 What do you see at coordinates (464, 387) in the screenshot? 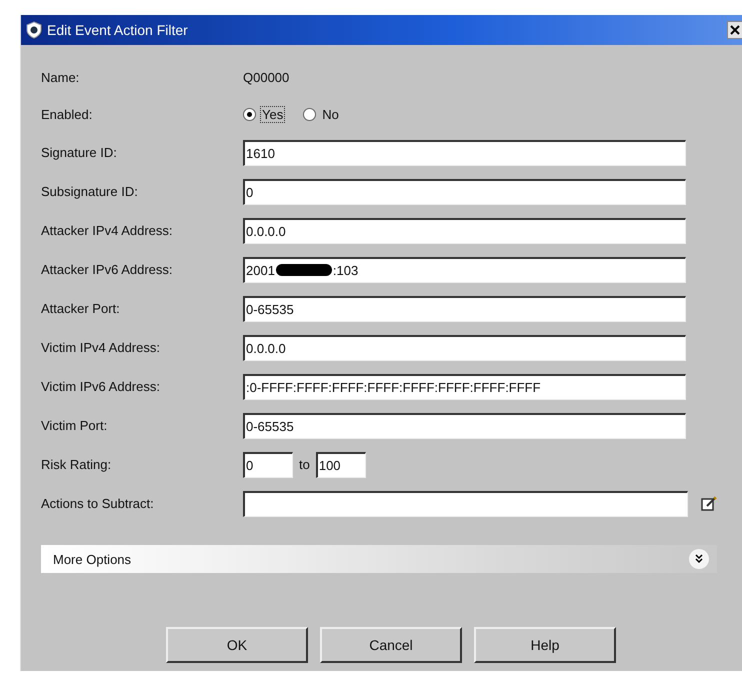
I see `input-field: :0-FFFF:FFFF:FFFF:FFFF:FFFF:FFFF:FFFF:FFFF` at bounding box center [464, 387].